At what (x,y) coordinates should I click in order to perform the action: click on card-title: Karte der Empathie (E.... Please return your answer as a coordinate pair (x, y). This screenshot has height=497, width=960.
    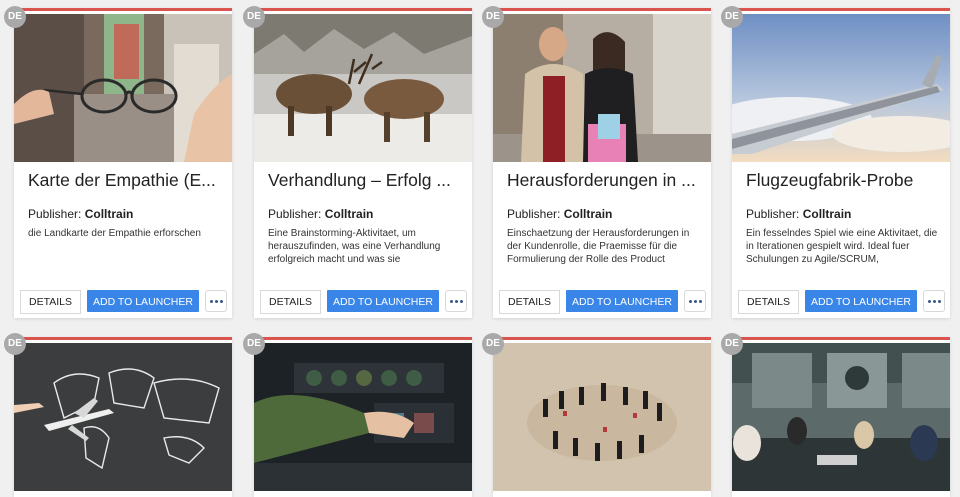
    Looking at the image, I should click on (124, 183).